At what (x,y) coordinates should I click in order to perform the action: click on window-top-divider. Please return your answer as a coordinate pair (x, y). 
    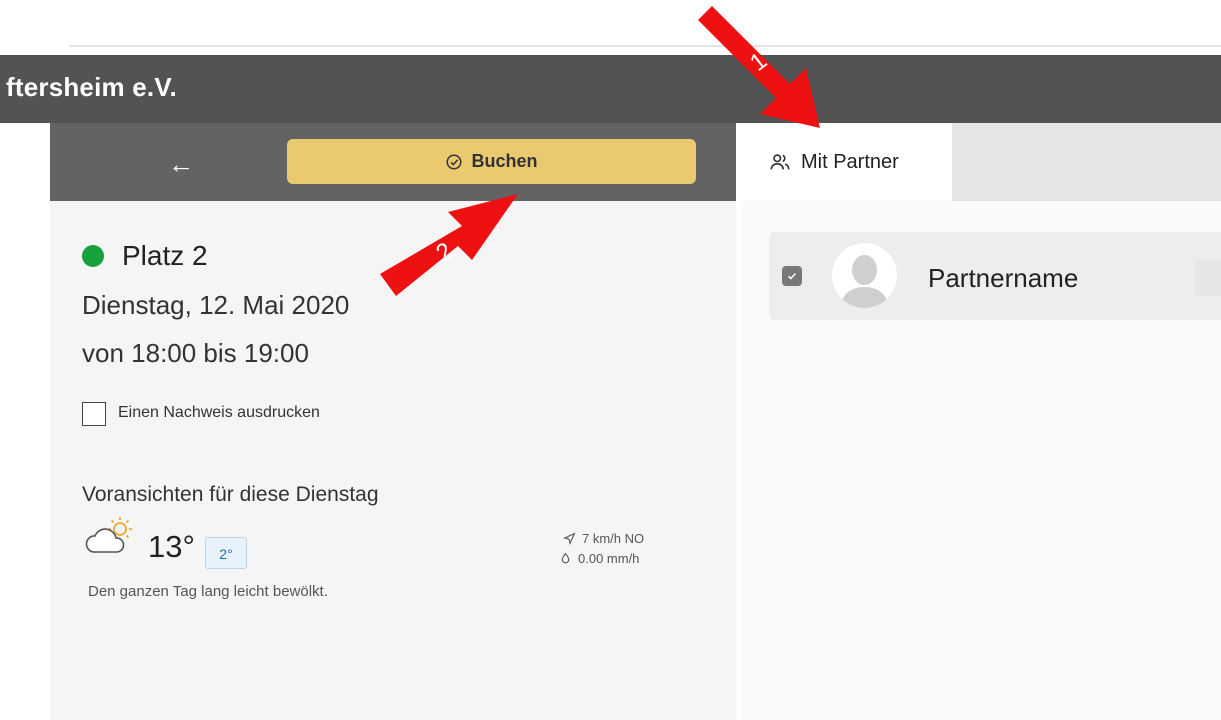
    Looking at the image, I should click on (645, 46).